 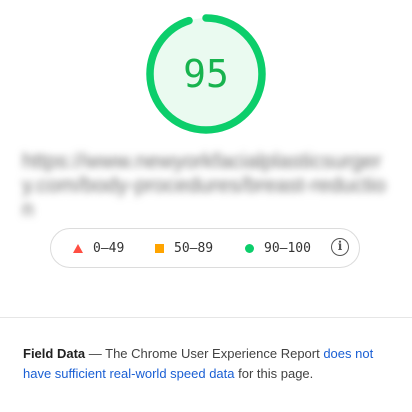 I want to click on score-scale-legend: 0–49 50–89 90–100 i, so click(x=205, y=248).